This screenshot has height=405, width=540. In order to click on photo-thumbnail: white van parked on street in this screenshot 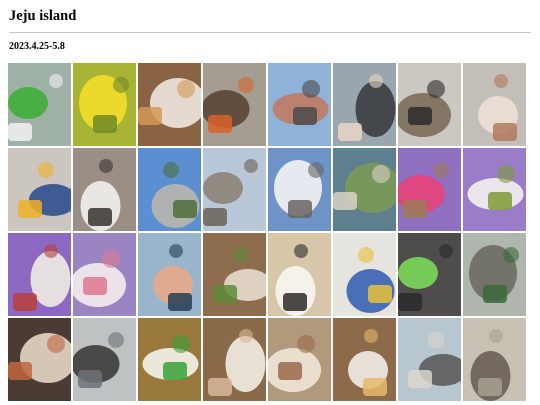, I will do `click(299, 189)`.